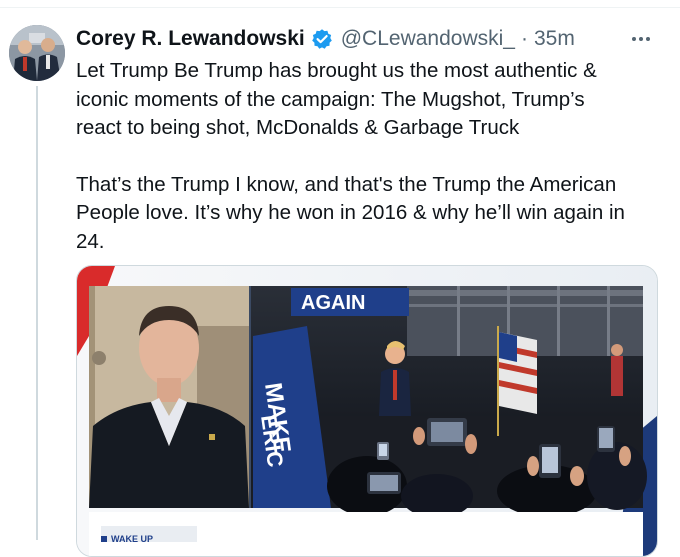 Image resolution: width=680 pixels, height=557 pixels. Describe the element at coordinates (428, 39) in the screenshot. I see `author-handle: @CLewandowski_` at that location.